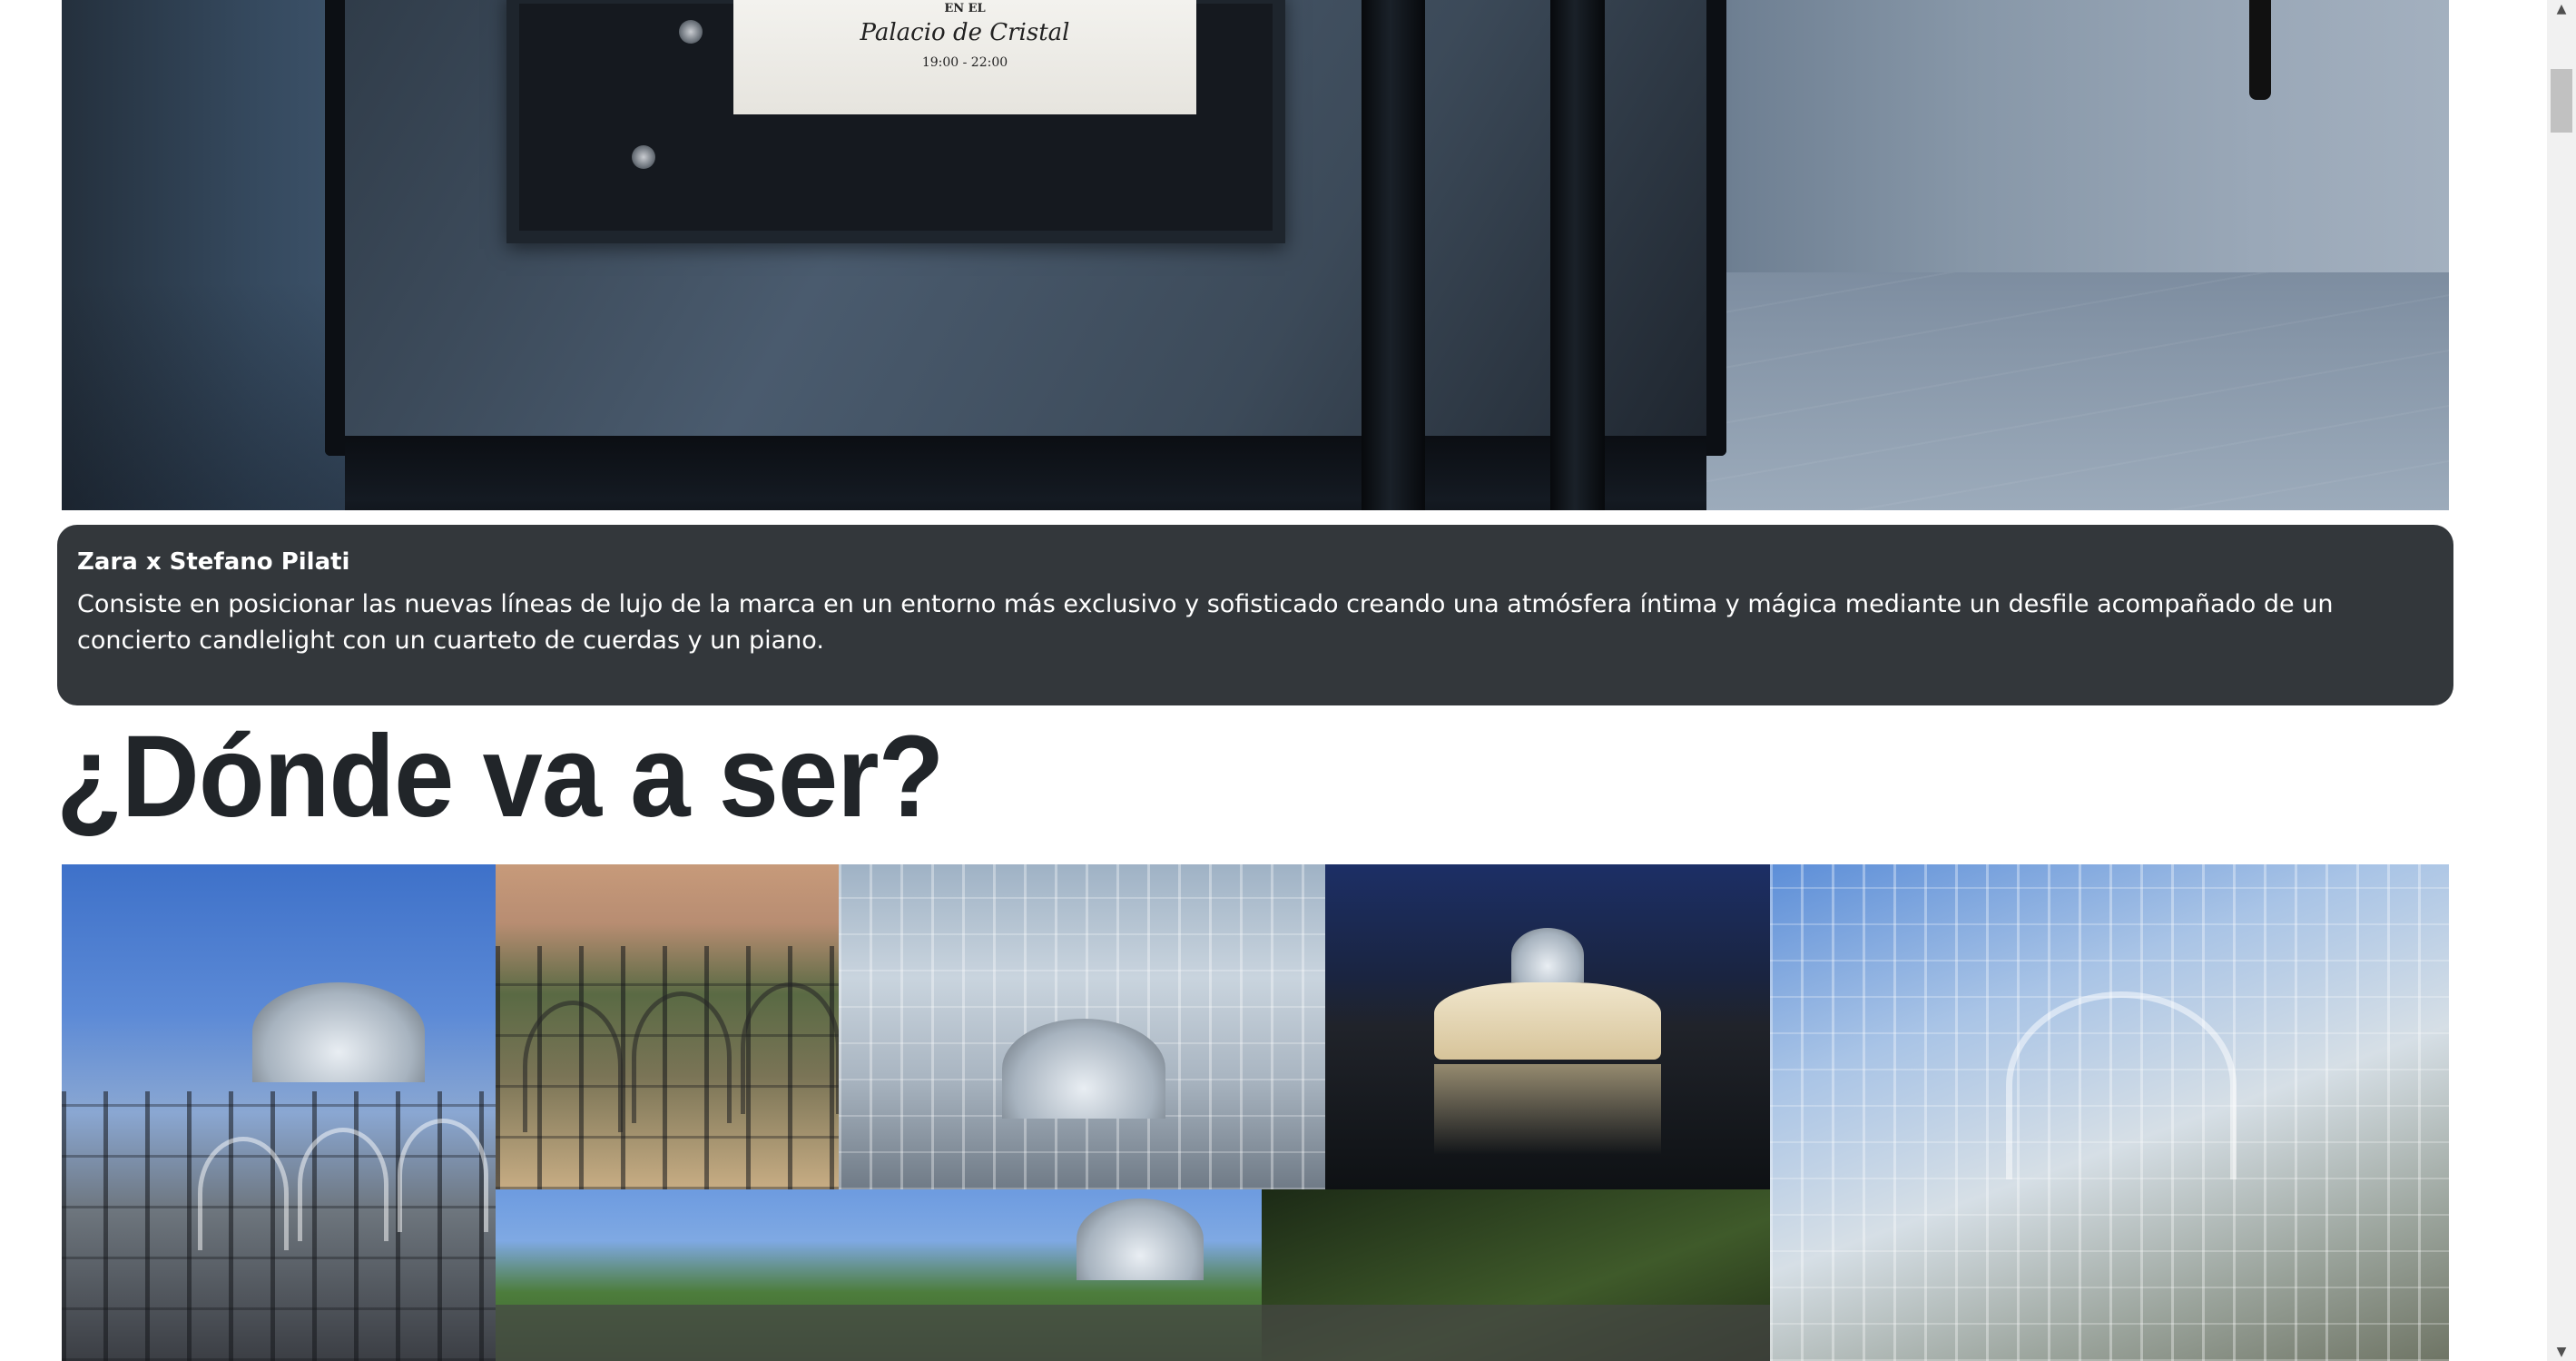 This screenshot has height=1361, width=2576. Describe the element at coordinates (2040, 391) in the screenshot. I see `pavement-area` at that location.